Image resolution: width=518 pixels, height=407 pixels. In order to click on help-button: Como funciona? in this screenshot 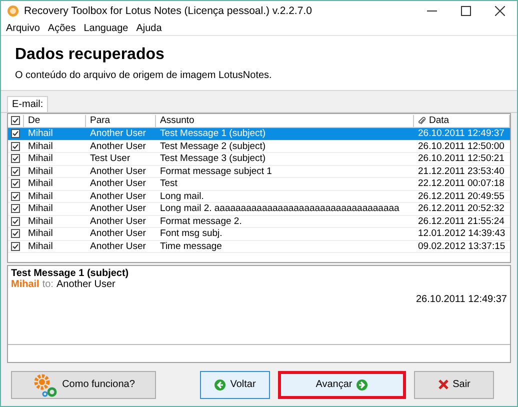, I will do `click(83, 384)`.